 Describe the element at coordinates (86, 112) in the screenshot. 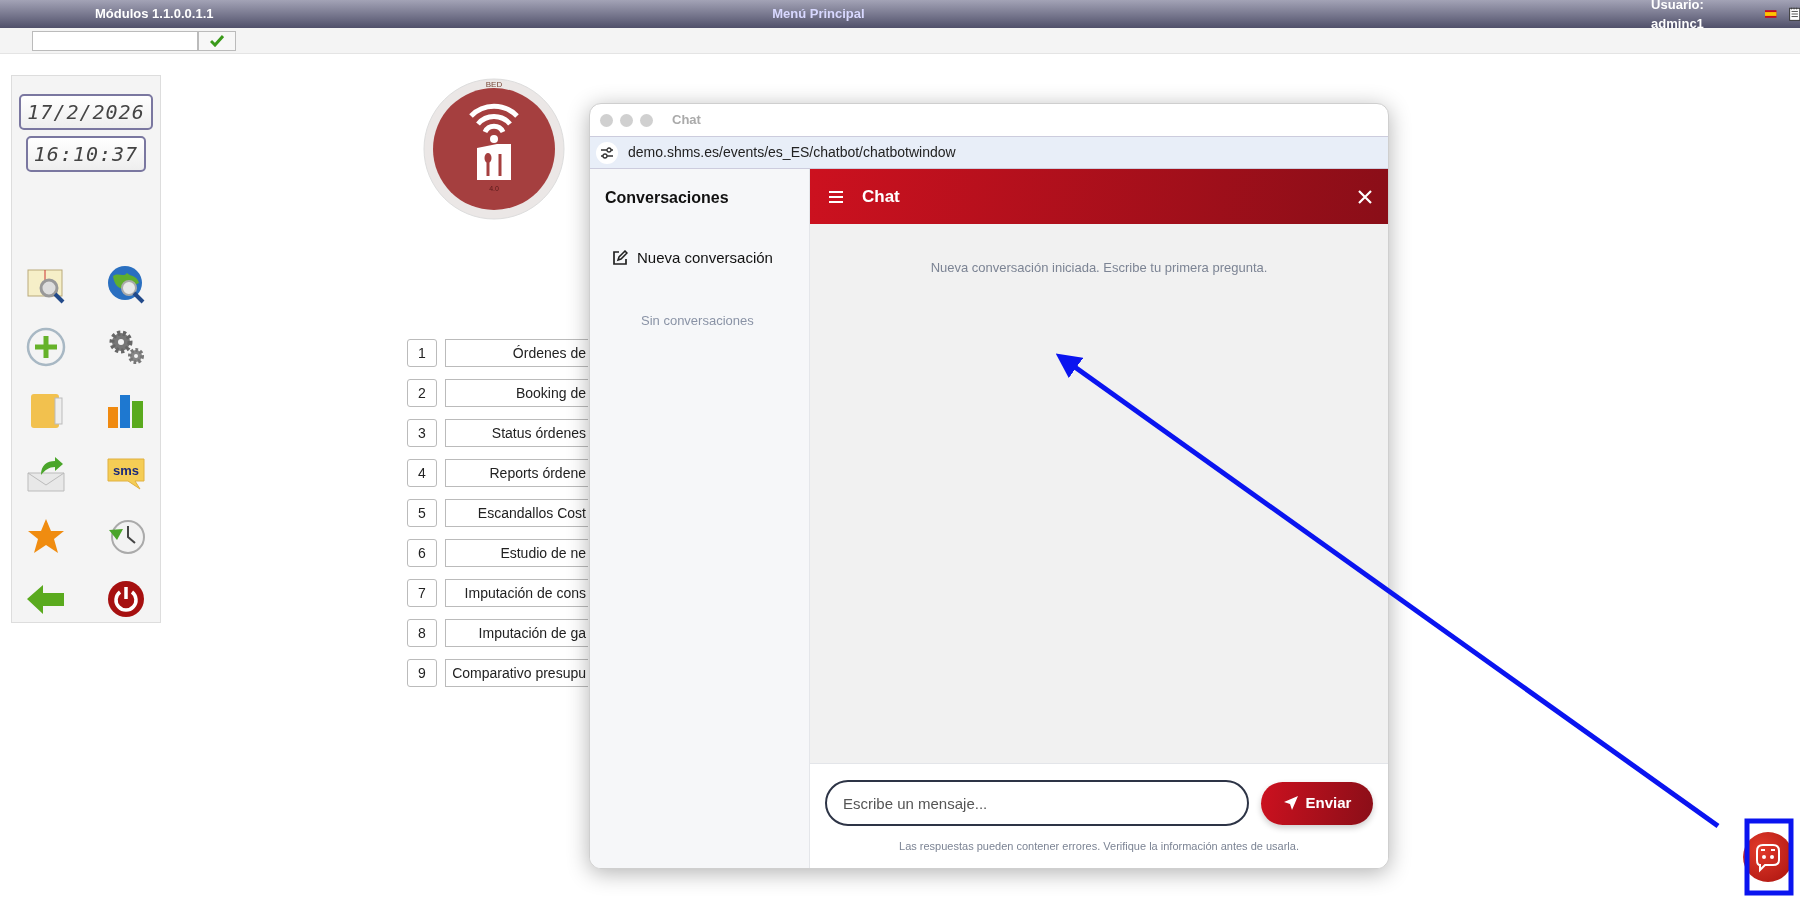

I see `date-display: 17/2/2026` at that location.